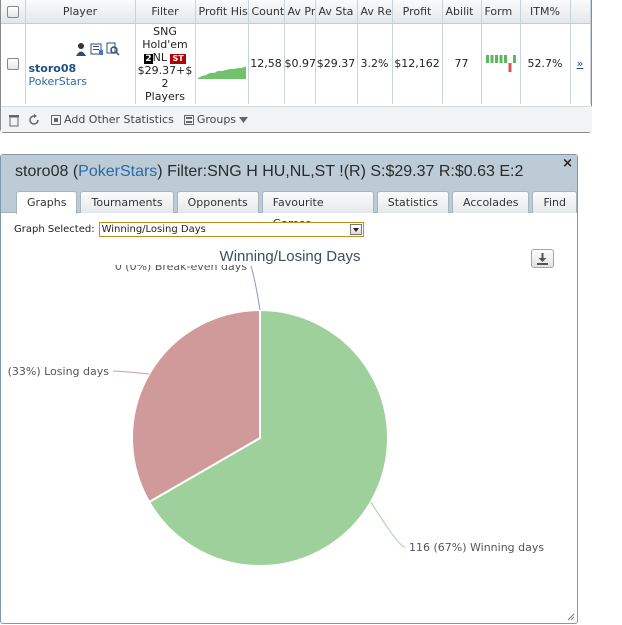 The height and width of the screenshot is (625, 622). I want to click on player-profile-icon, so click(81, 49).